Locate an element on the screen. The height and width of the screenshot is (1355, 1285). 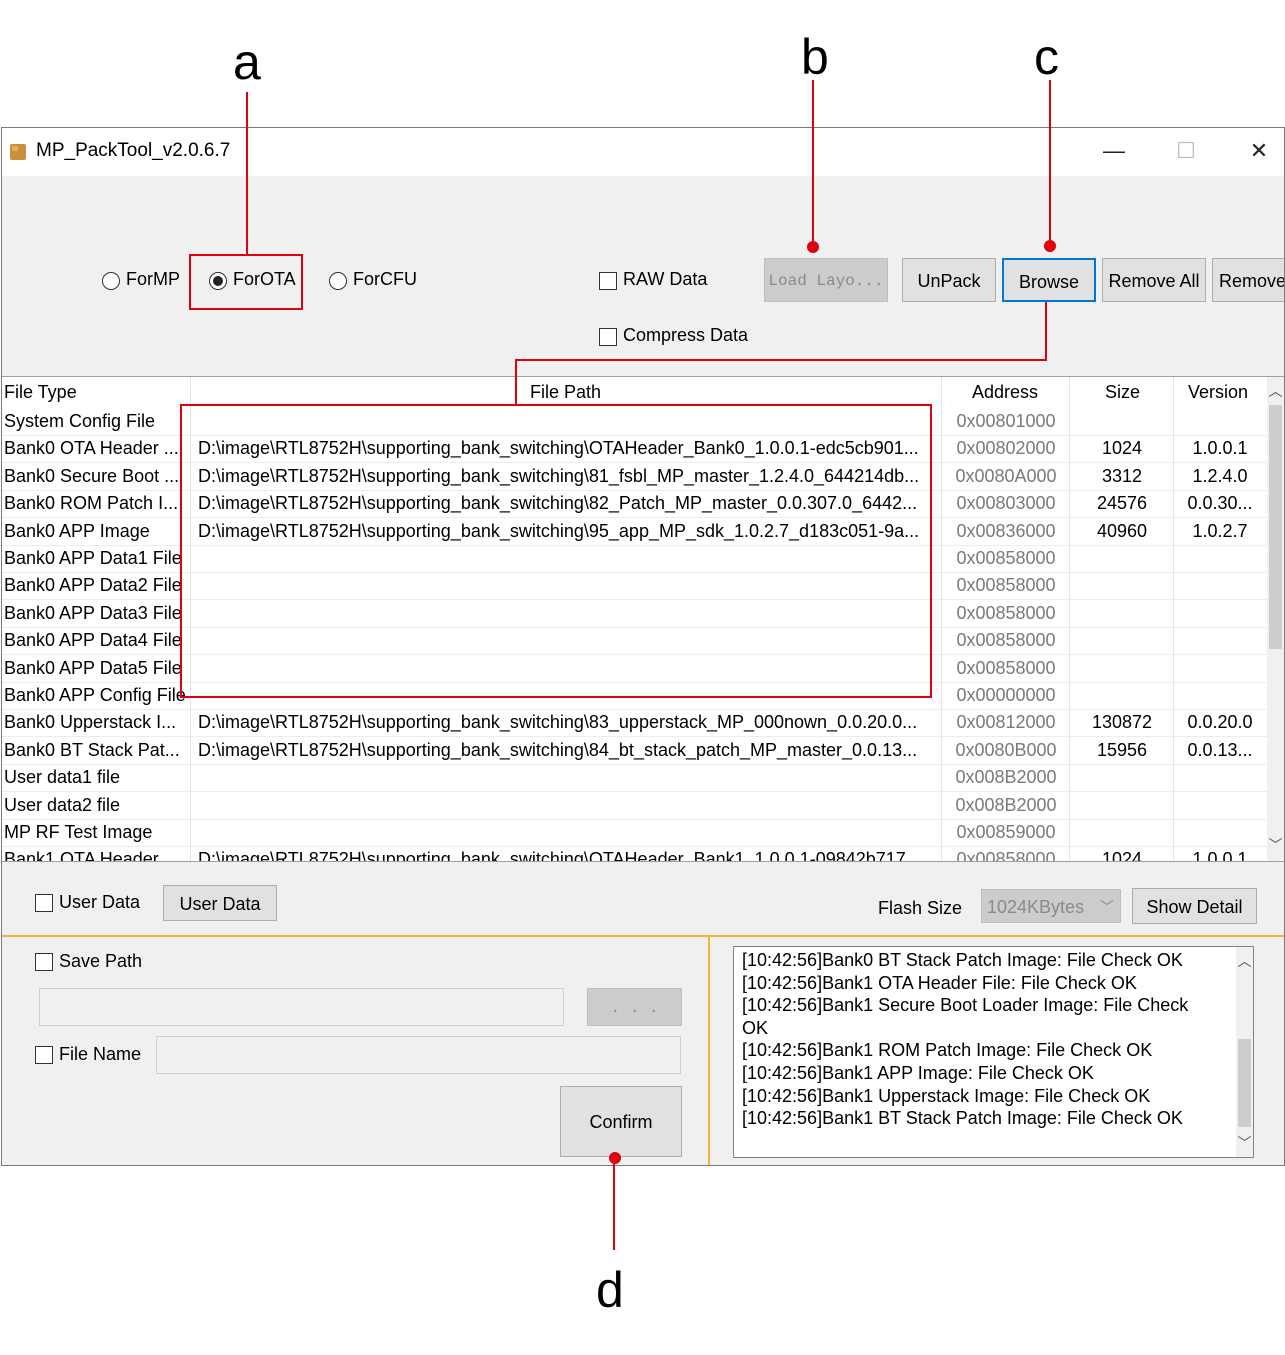
cell-file-type: User data1 file is located at coordinates (62, 777).